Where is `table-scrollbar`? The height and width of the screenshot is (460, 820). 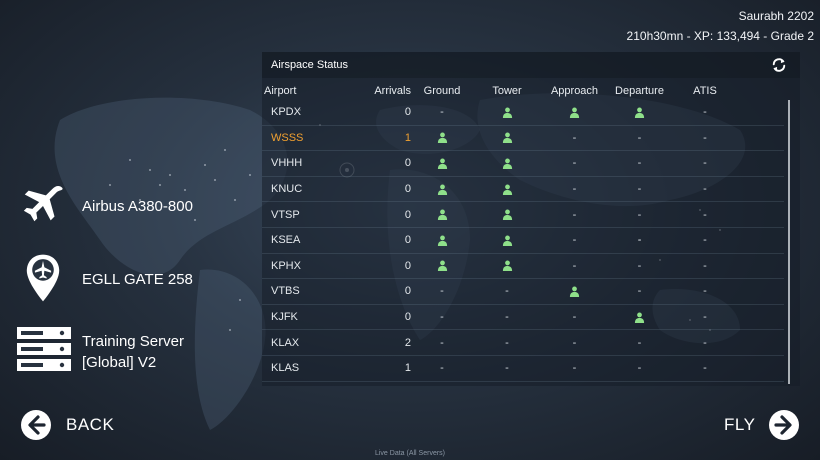
table-scrollbar is located at coordinates (789, 242).